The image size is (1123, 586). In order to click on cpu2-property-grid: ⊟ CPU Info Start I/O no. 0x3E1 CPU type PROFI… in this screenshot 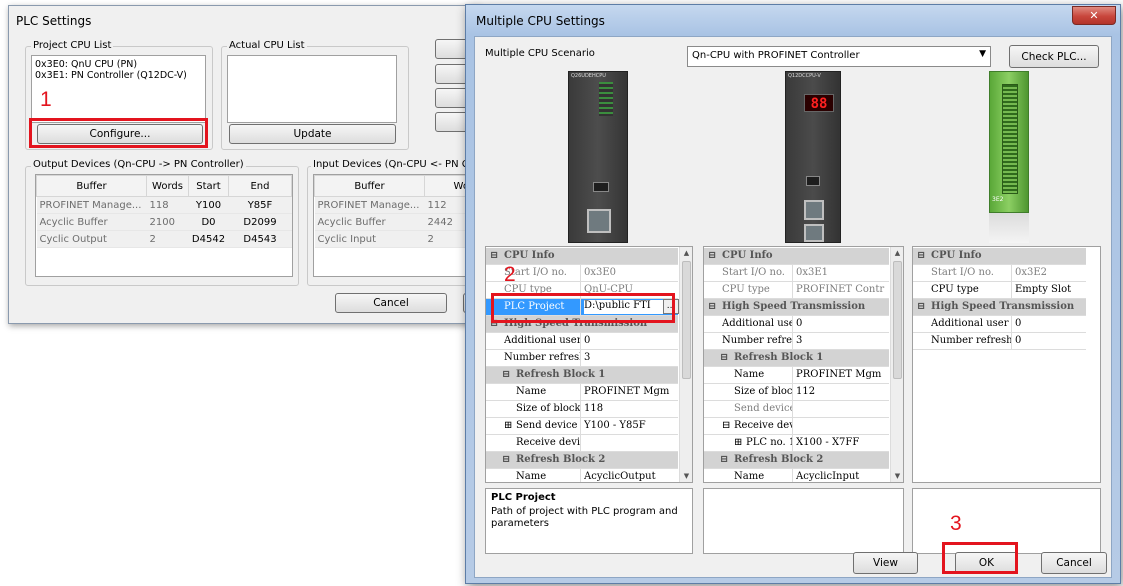, I will do `click(803, 364)`.